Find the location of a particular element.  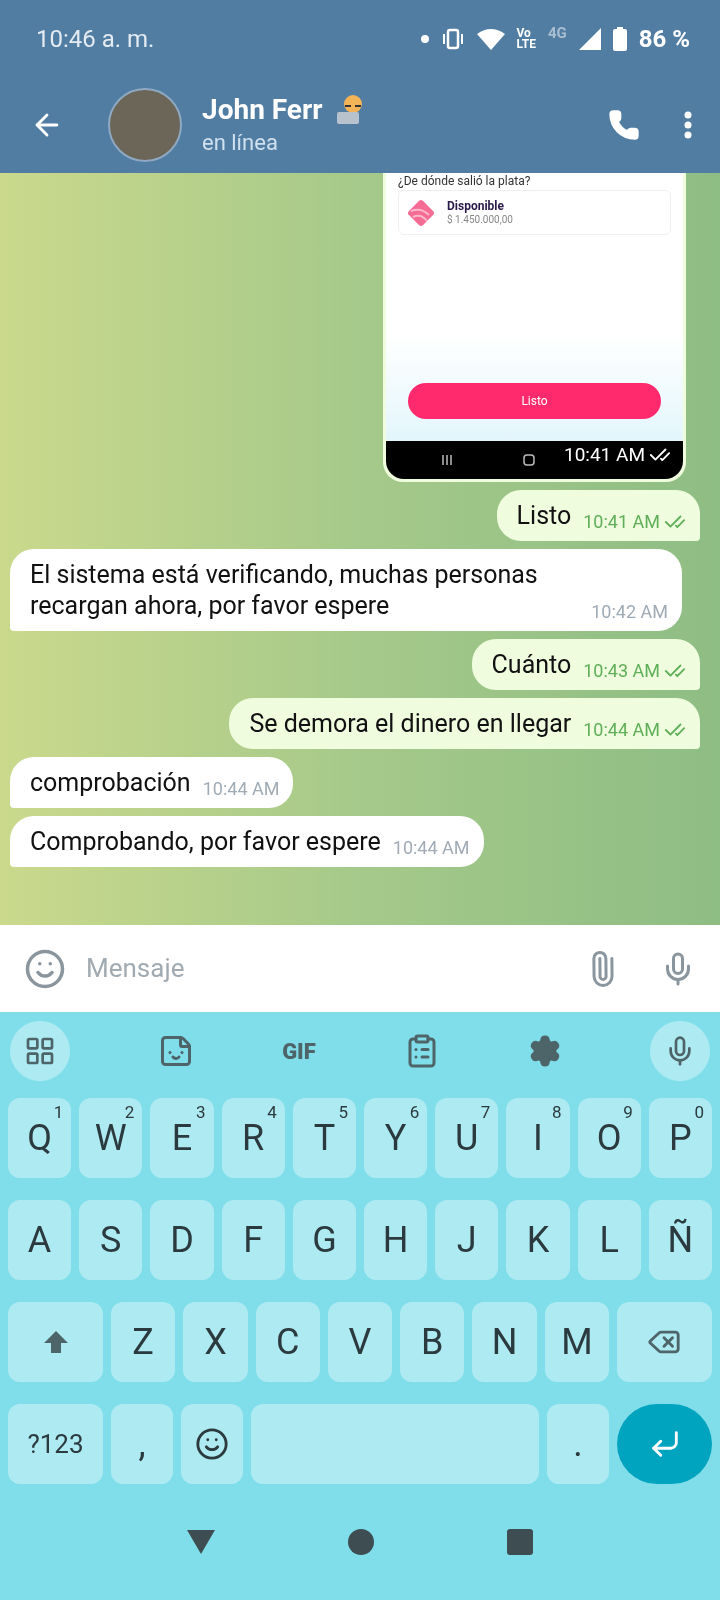

message-time: 10:42 AM is located at coordinates (629, 612).